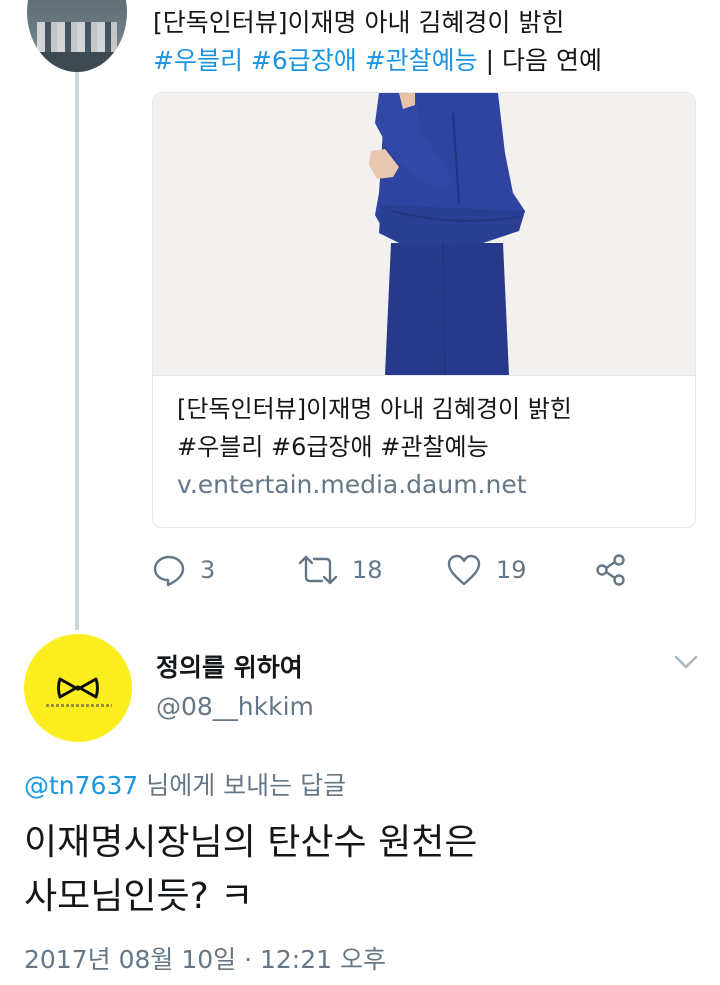  What do you see at coordinates (77, 36) in the screenshot?
I see `tweet1-avatar` at bounding box center [77, 36].